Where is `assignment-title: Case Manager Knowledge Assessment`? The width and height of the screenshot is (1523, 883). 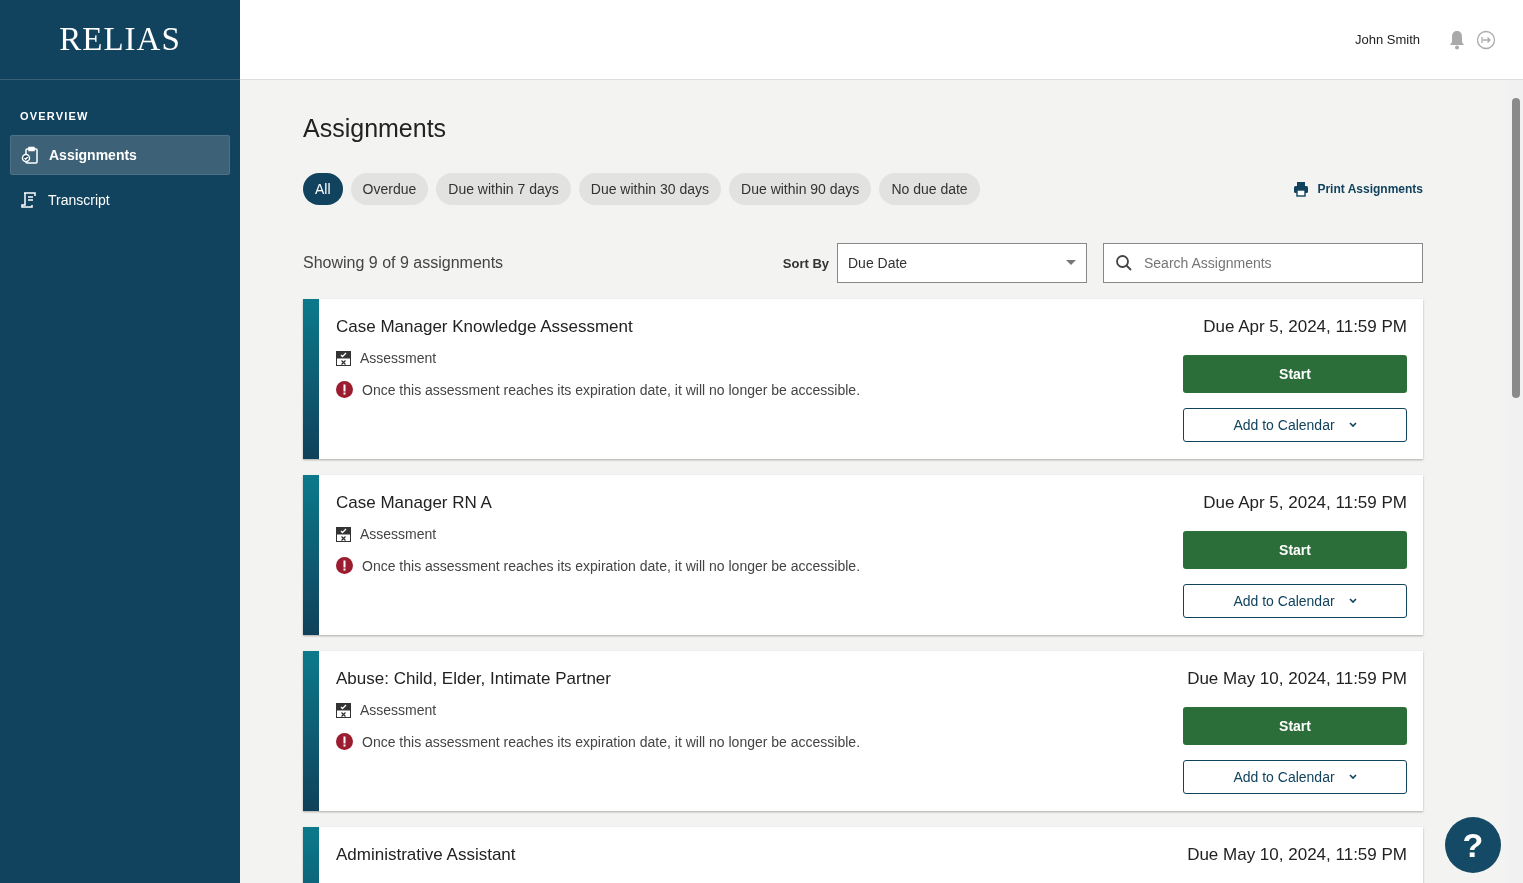 assignment-title: Case Manager Knowledge Assessment is located at coordinates (598, 327).